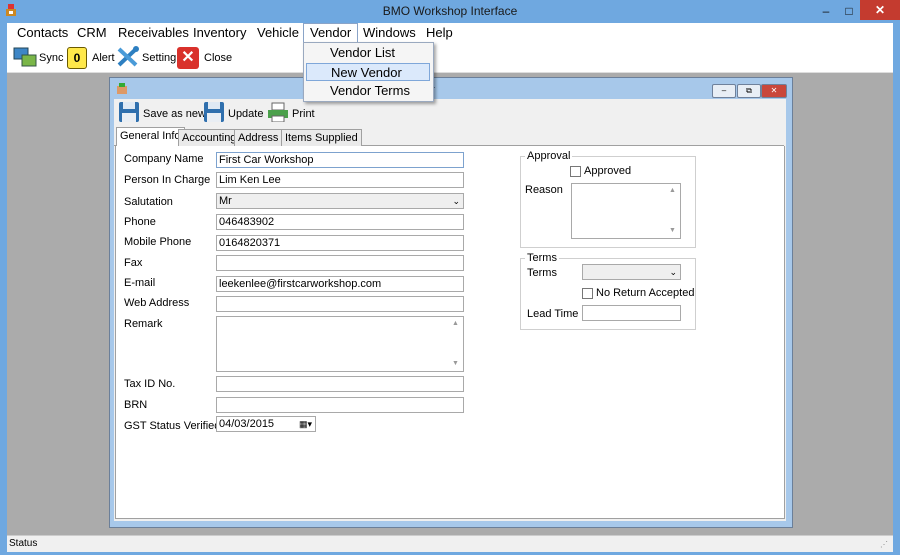 This screenshot has width=900, height=555. I want to click on phone-field: 046483902, so click(340, 222).